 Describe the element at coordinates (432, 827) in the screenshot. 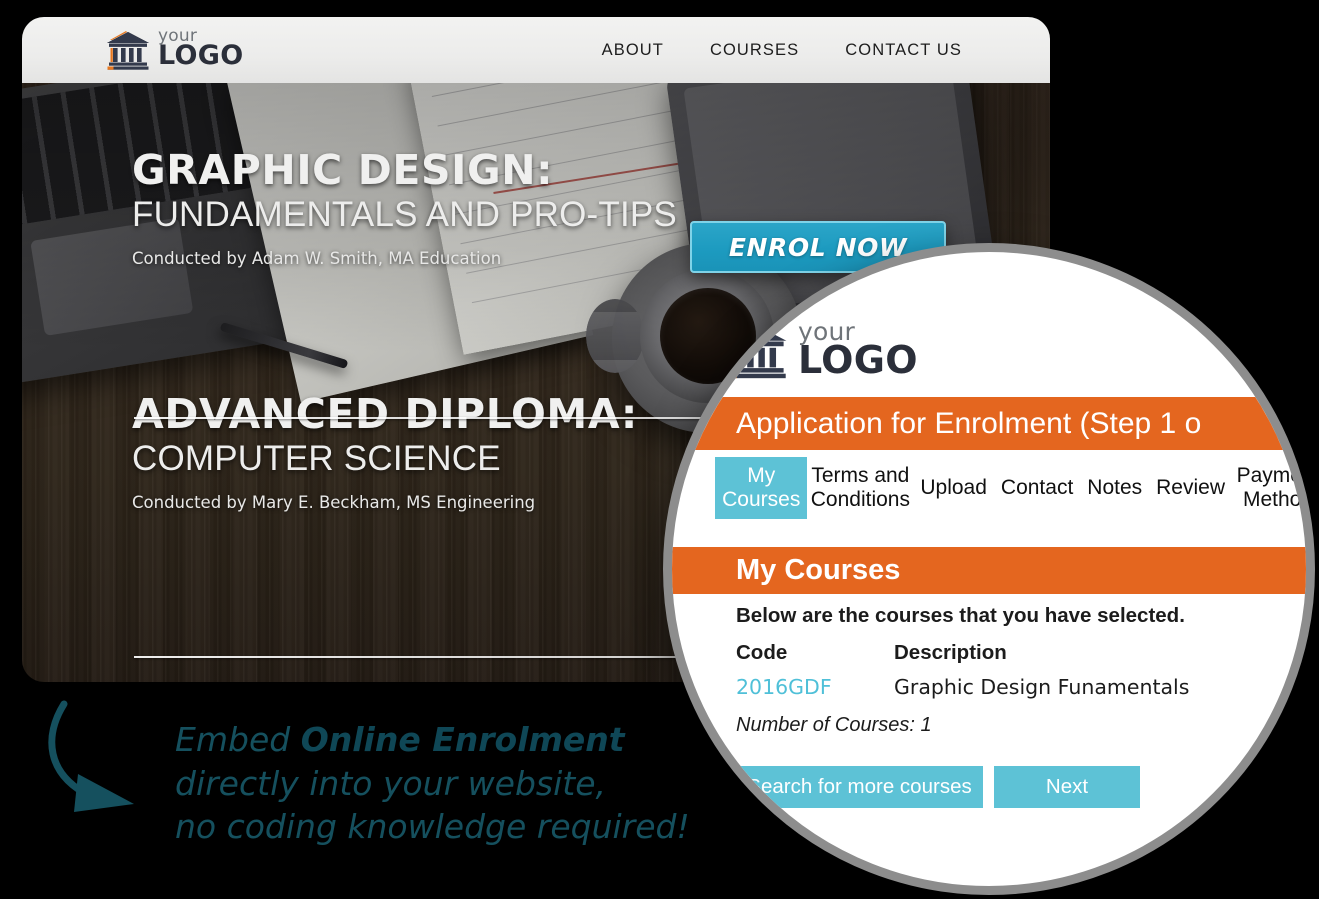

I see `tagline-line-3: no coding knowledge required!` at that location.